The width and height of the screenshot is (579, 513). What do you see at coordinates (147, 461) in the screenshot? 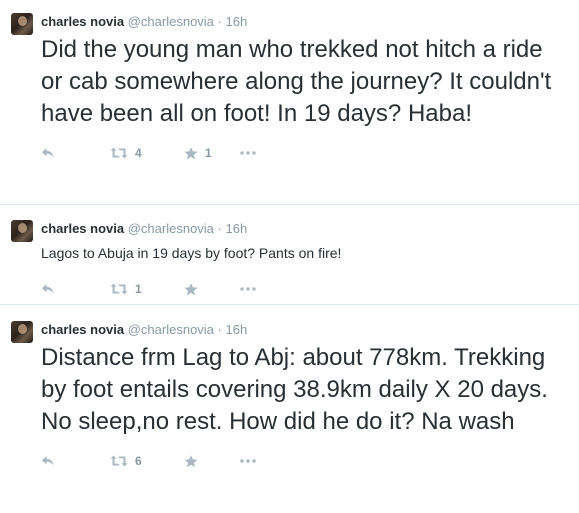
I see `retweet-button: 6` at bounding box center [147, 461].